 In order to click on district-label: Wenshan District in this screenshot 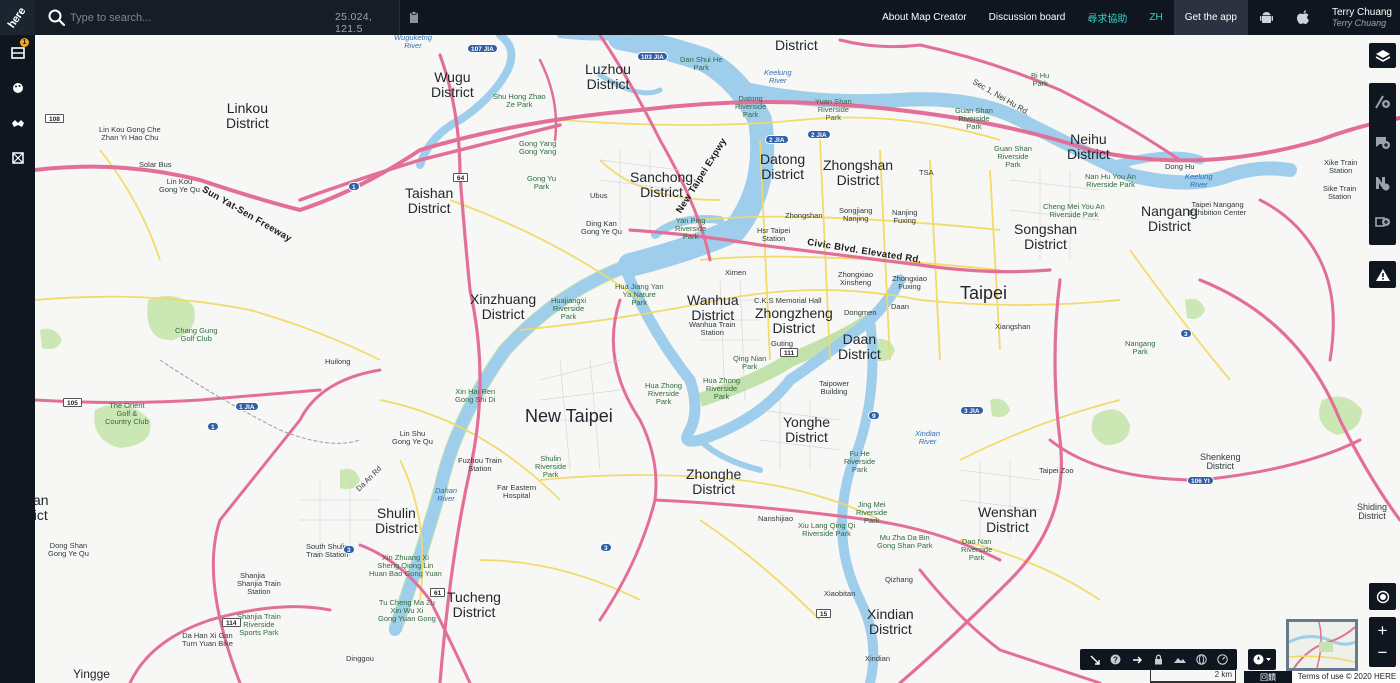, I will do `click(1007, 519)`.